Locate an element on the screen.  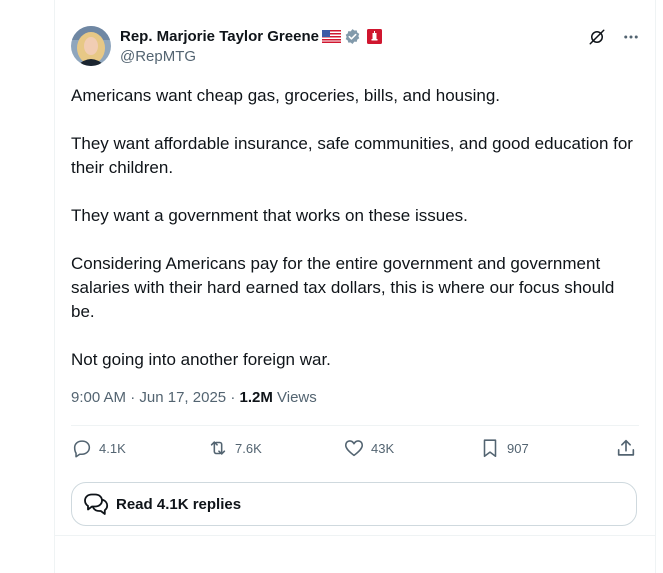
share-icon is located at coordinates (626, 447).